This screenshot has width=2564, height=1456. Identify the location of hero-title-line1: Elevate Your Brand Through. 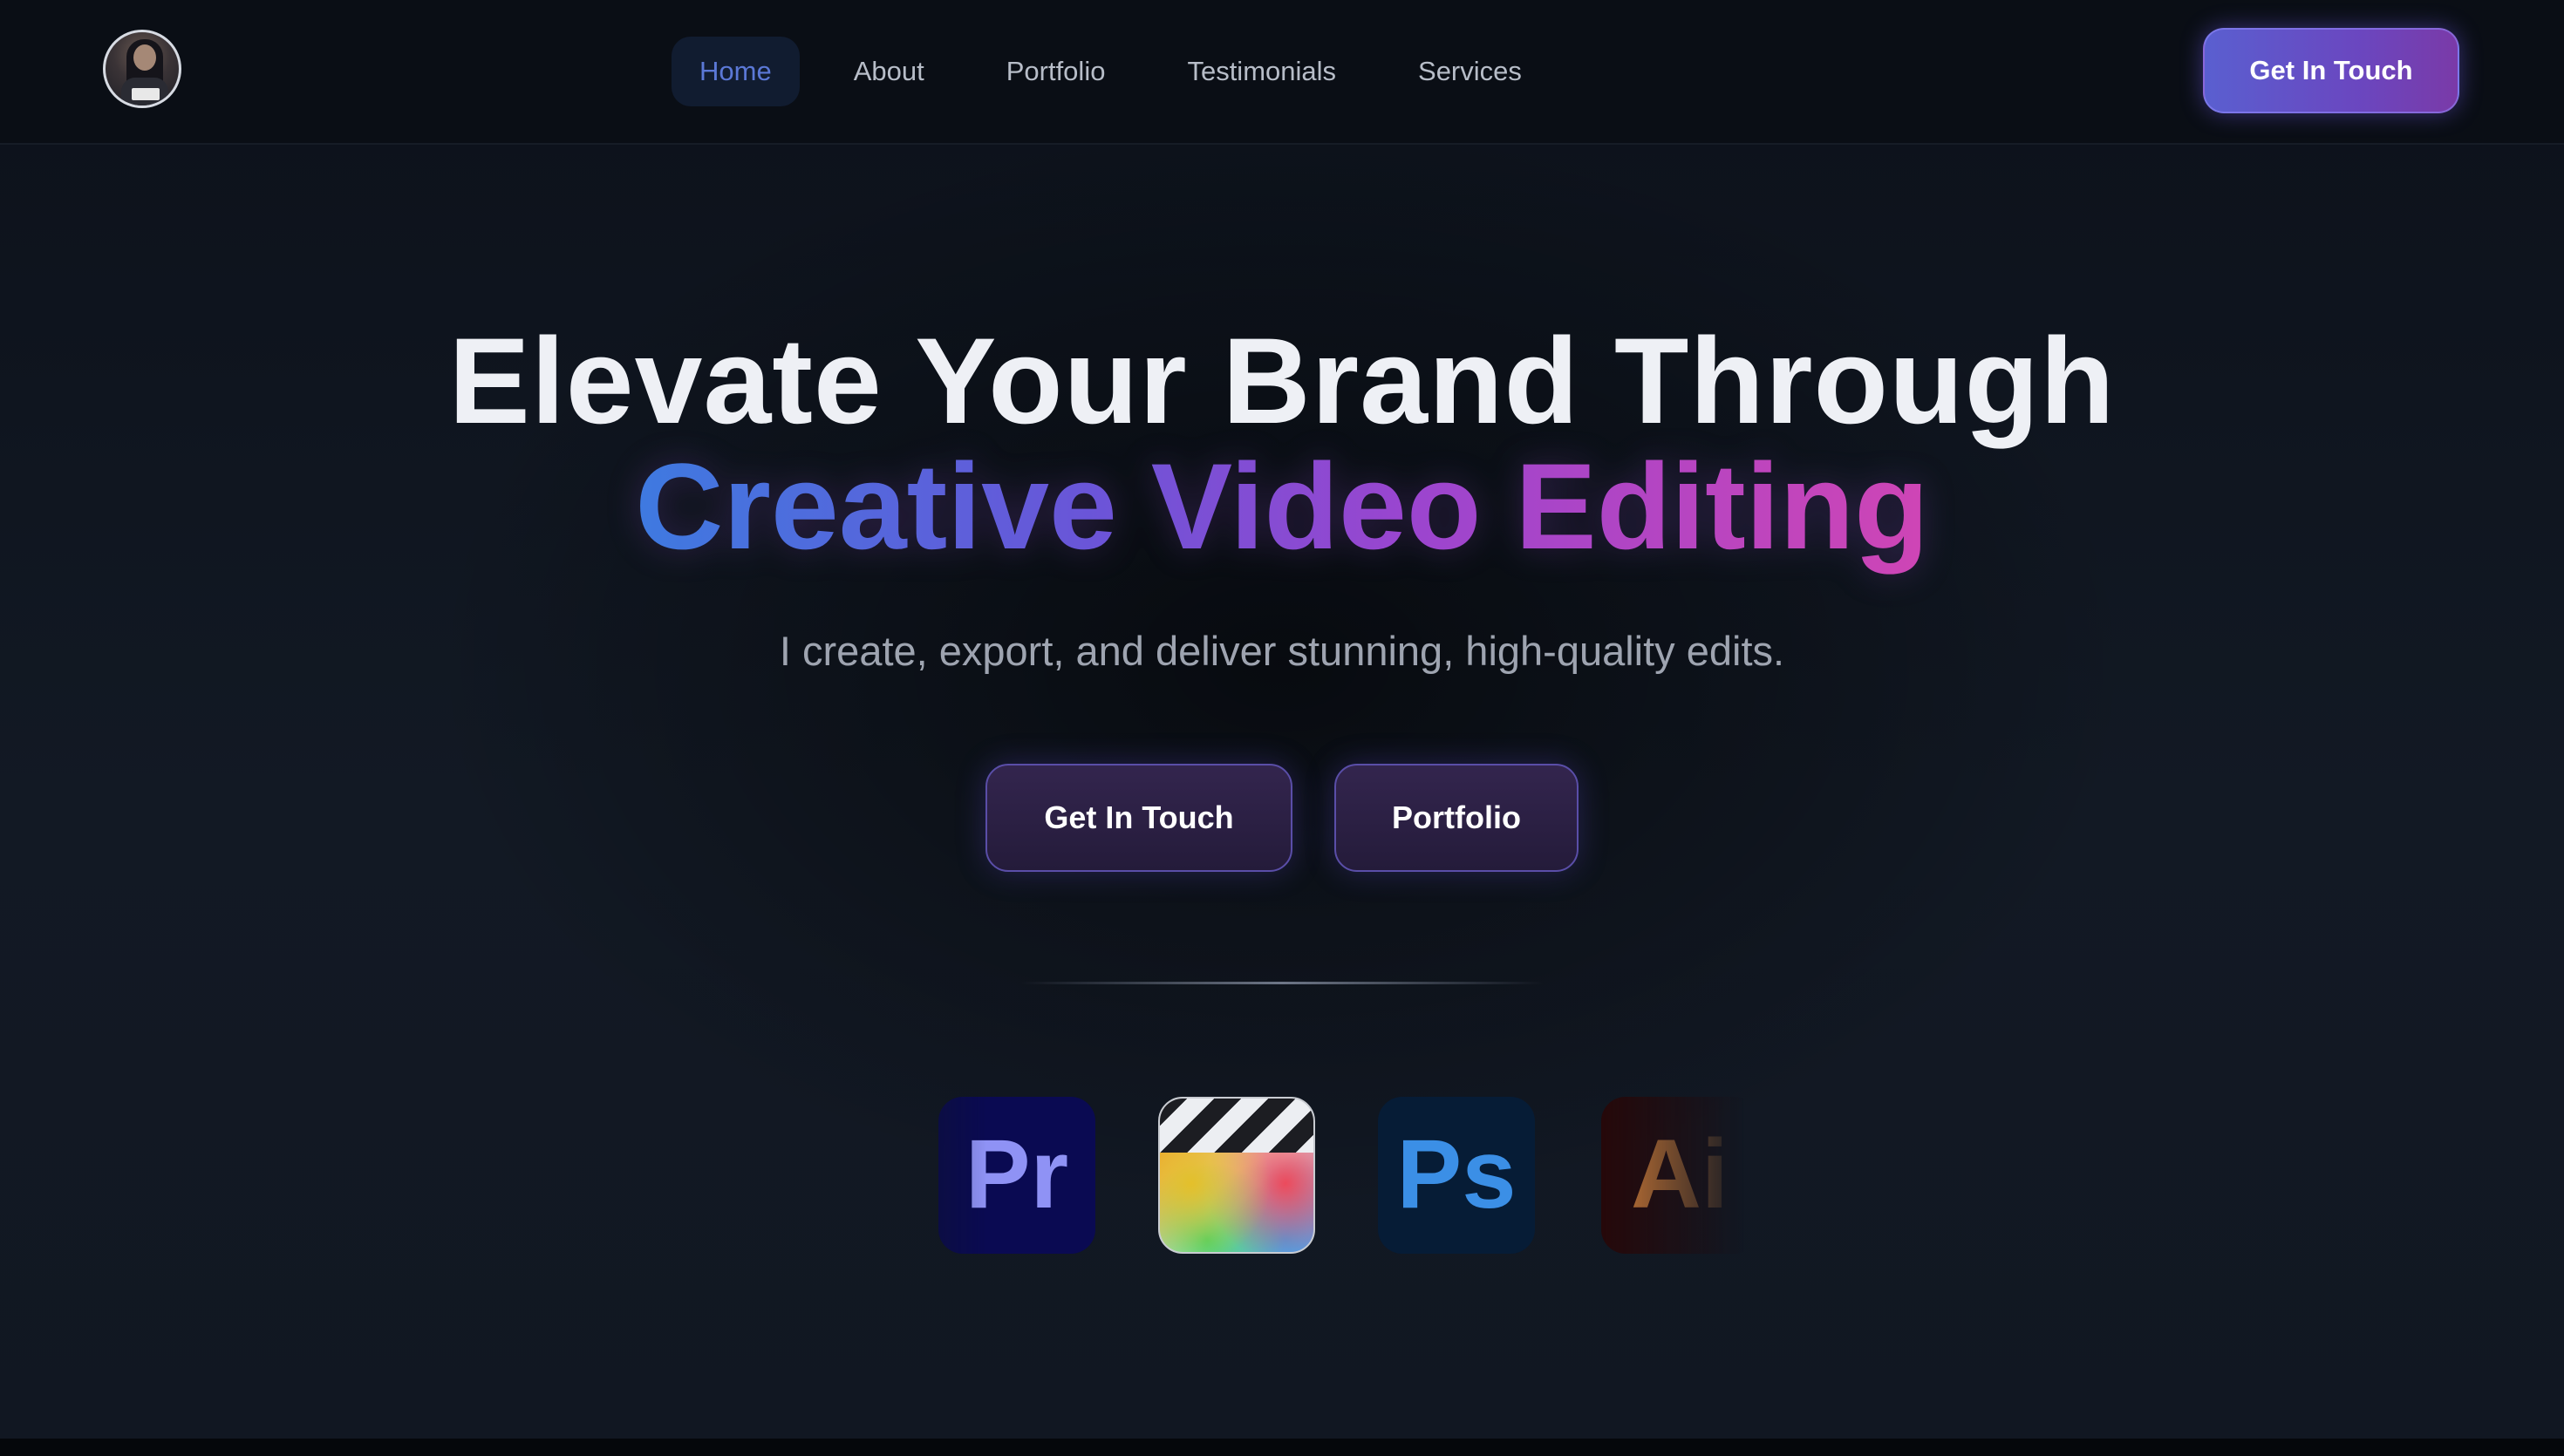
(1282, 380).